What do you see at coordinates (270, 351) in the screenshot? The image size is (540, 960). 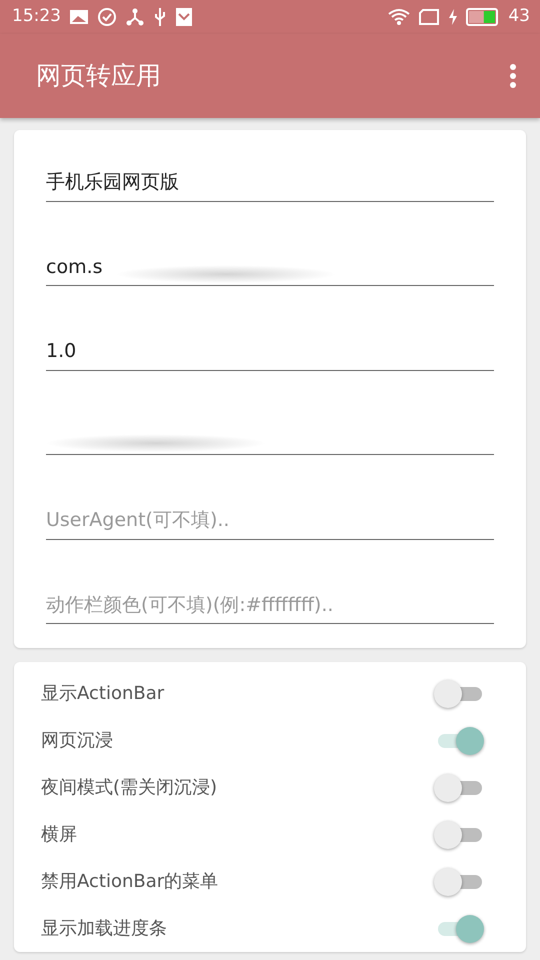 I see `input-field: 1.0` at bounding box center [270, 351].